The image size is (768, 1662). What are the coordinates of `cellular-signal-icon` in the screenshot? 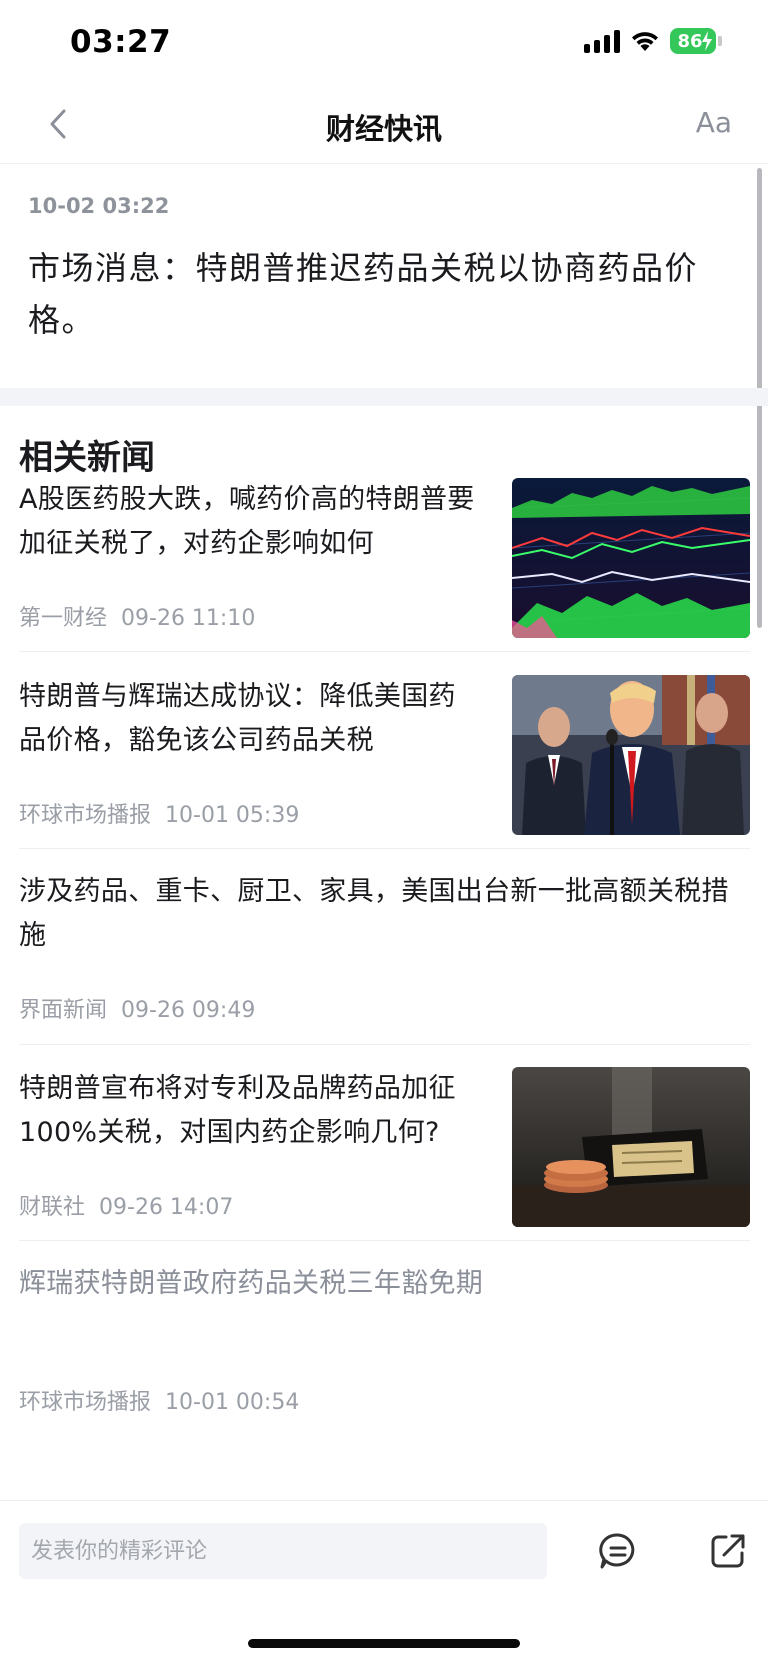 It's located at (602, 41).